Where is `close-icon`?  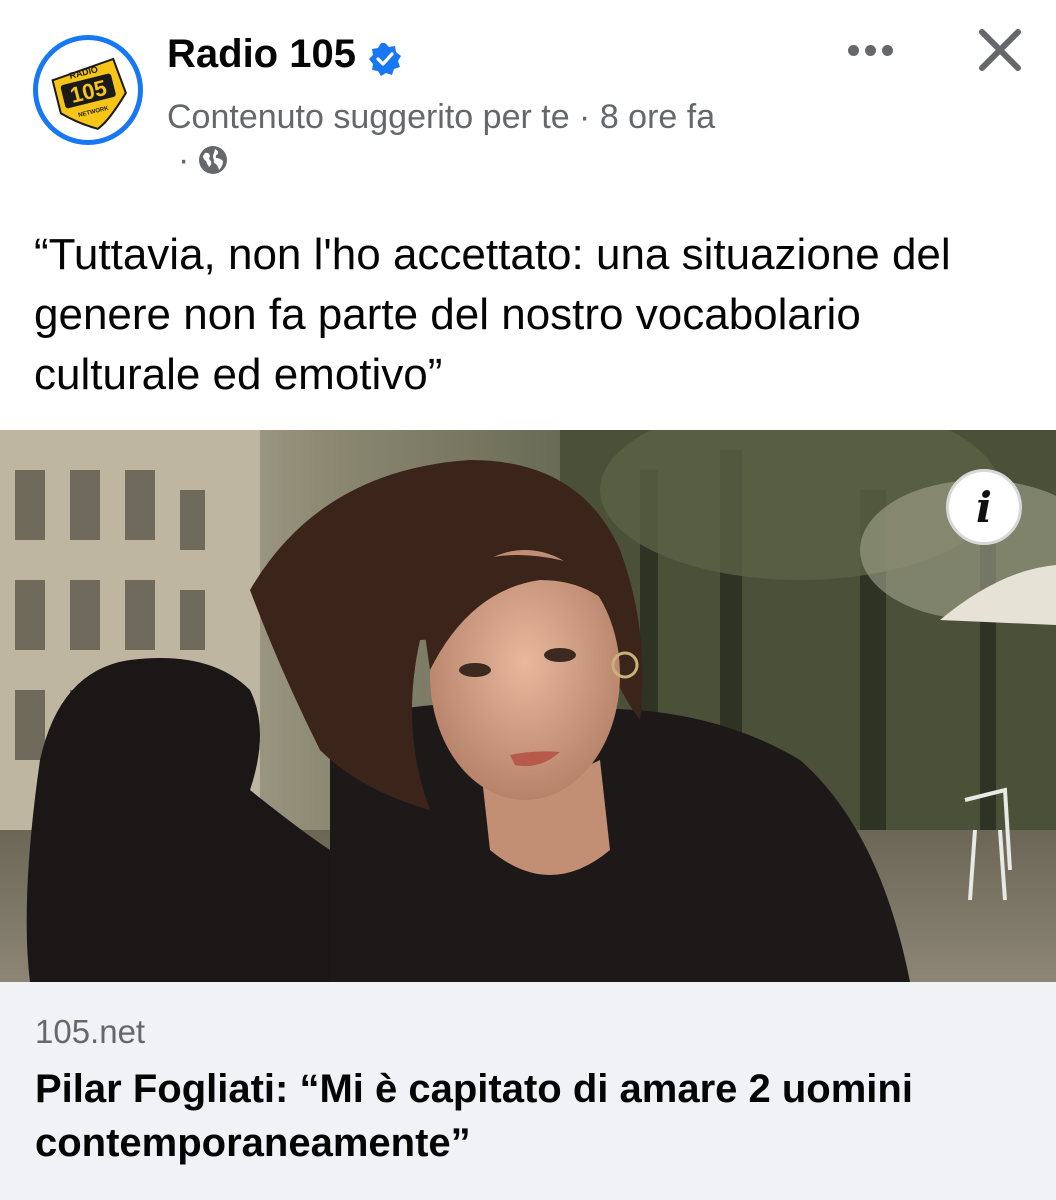 close-icon is located at coordinates (1000, 50).